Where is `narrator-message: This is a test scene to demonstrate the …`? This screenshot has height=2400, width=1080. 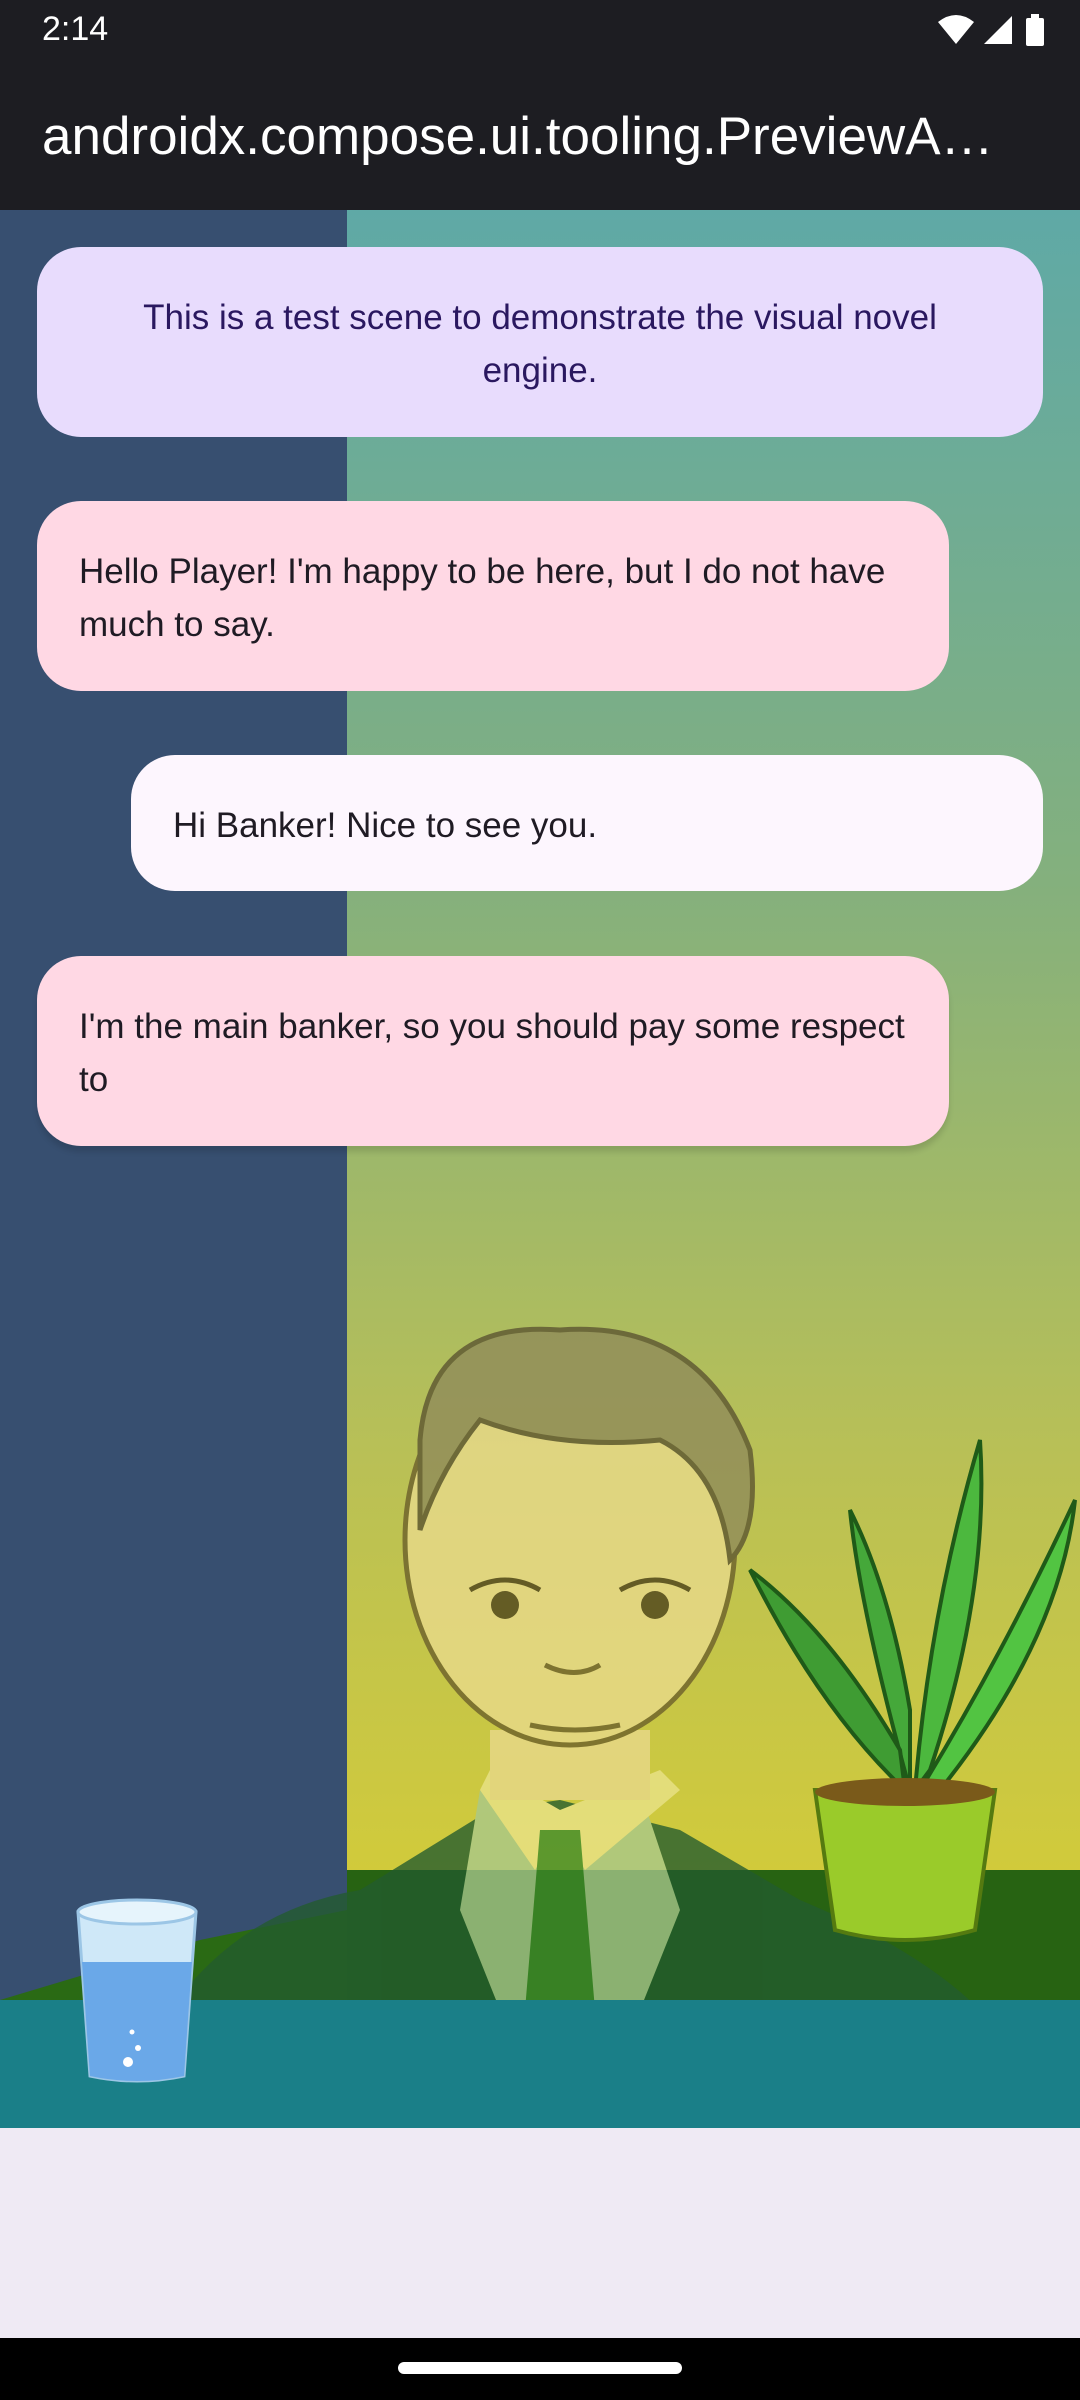
narrator-message: This is a test scene to demonstrate the … is located at coordinates (540, 342).